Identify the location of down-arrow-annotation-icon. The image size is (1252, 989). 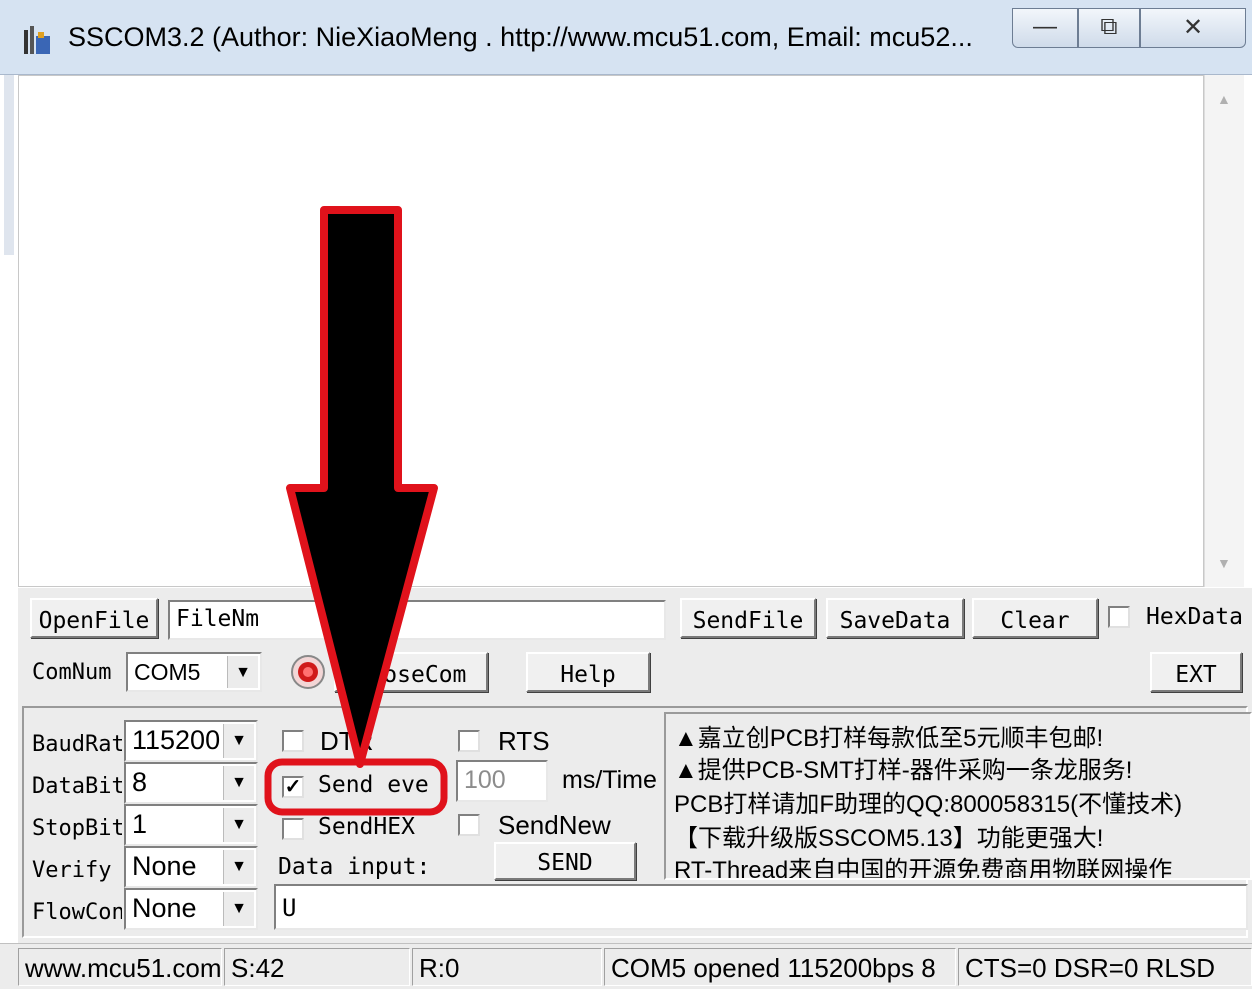
(362, 487).